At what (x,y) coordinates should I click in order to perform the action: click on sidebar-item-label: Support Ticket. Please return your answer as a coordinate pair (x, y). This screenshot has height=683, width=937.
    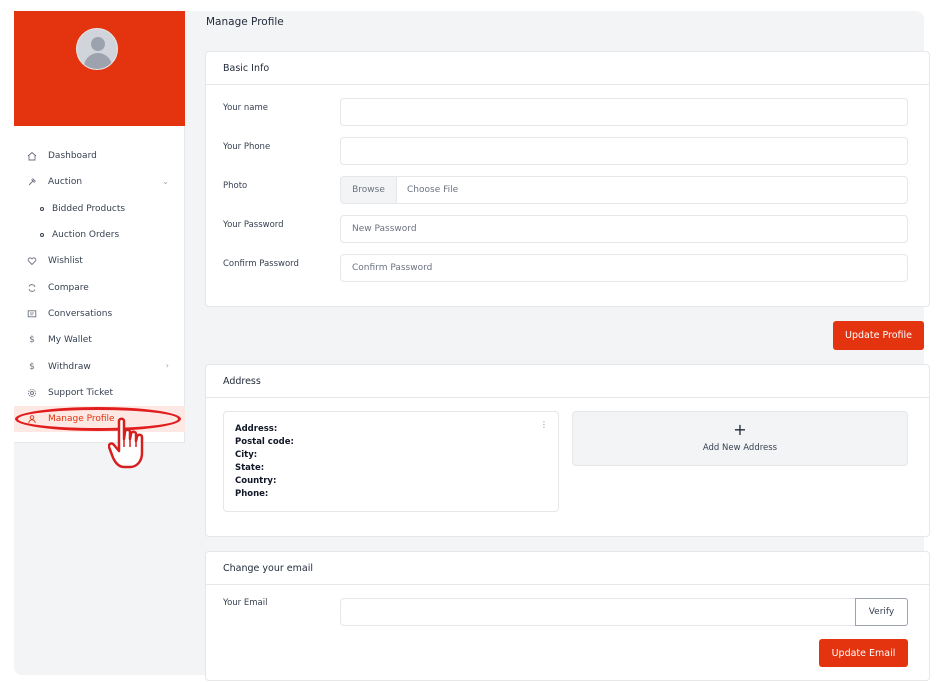
    Looking at the image, I should click on (81, 392).